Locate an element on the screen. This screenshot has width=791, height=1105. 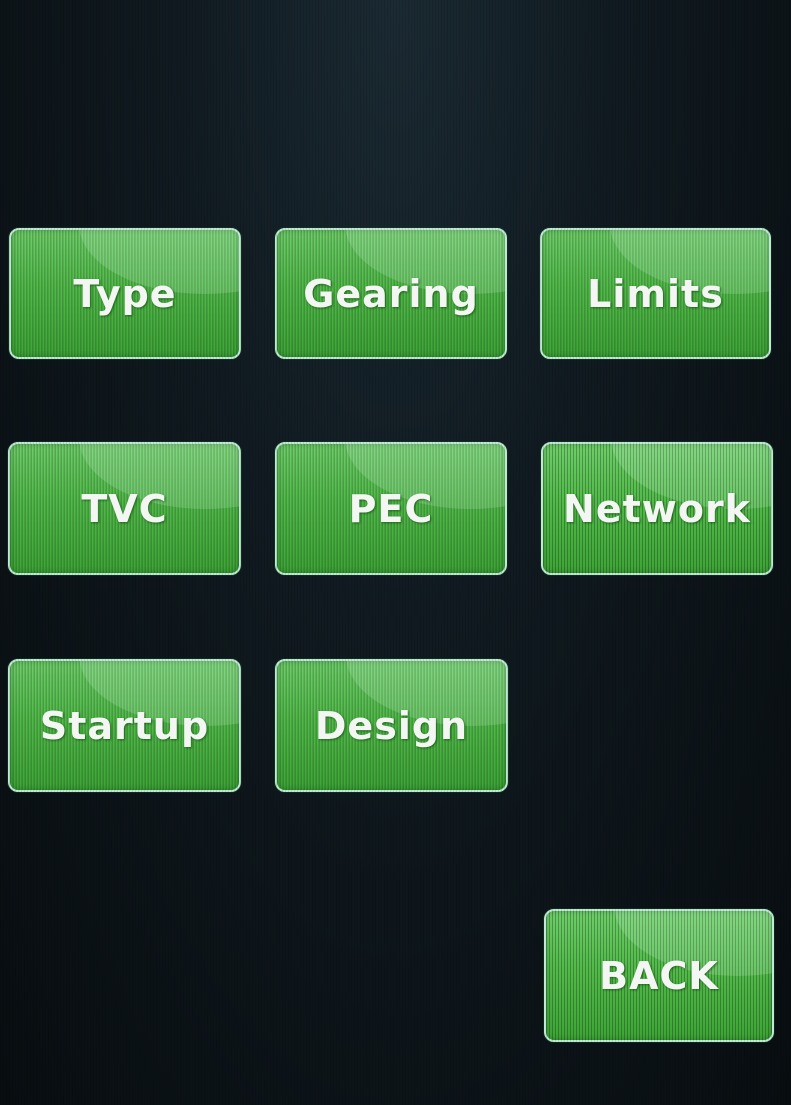
design-button: Design is located at coordinates (391, 725).